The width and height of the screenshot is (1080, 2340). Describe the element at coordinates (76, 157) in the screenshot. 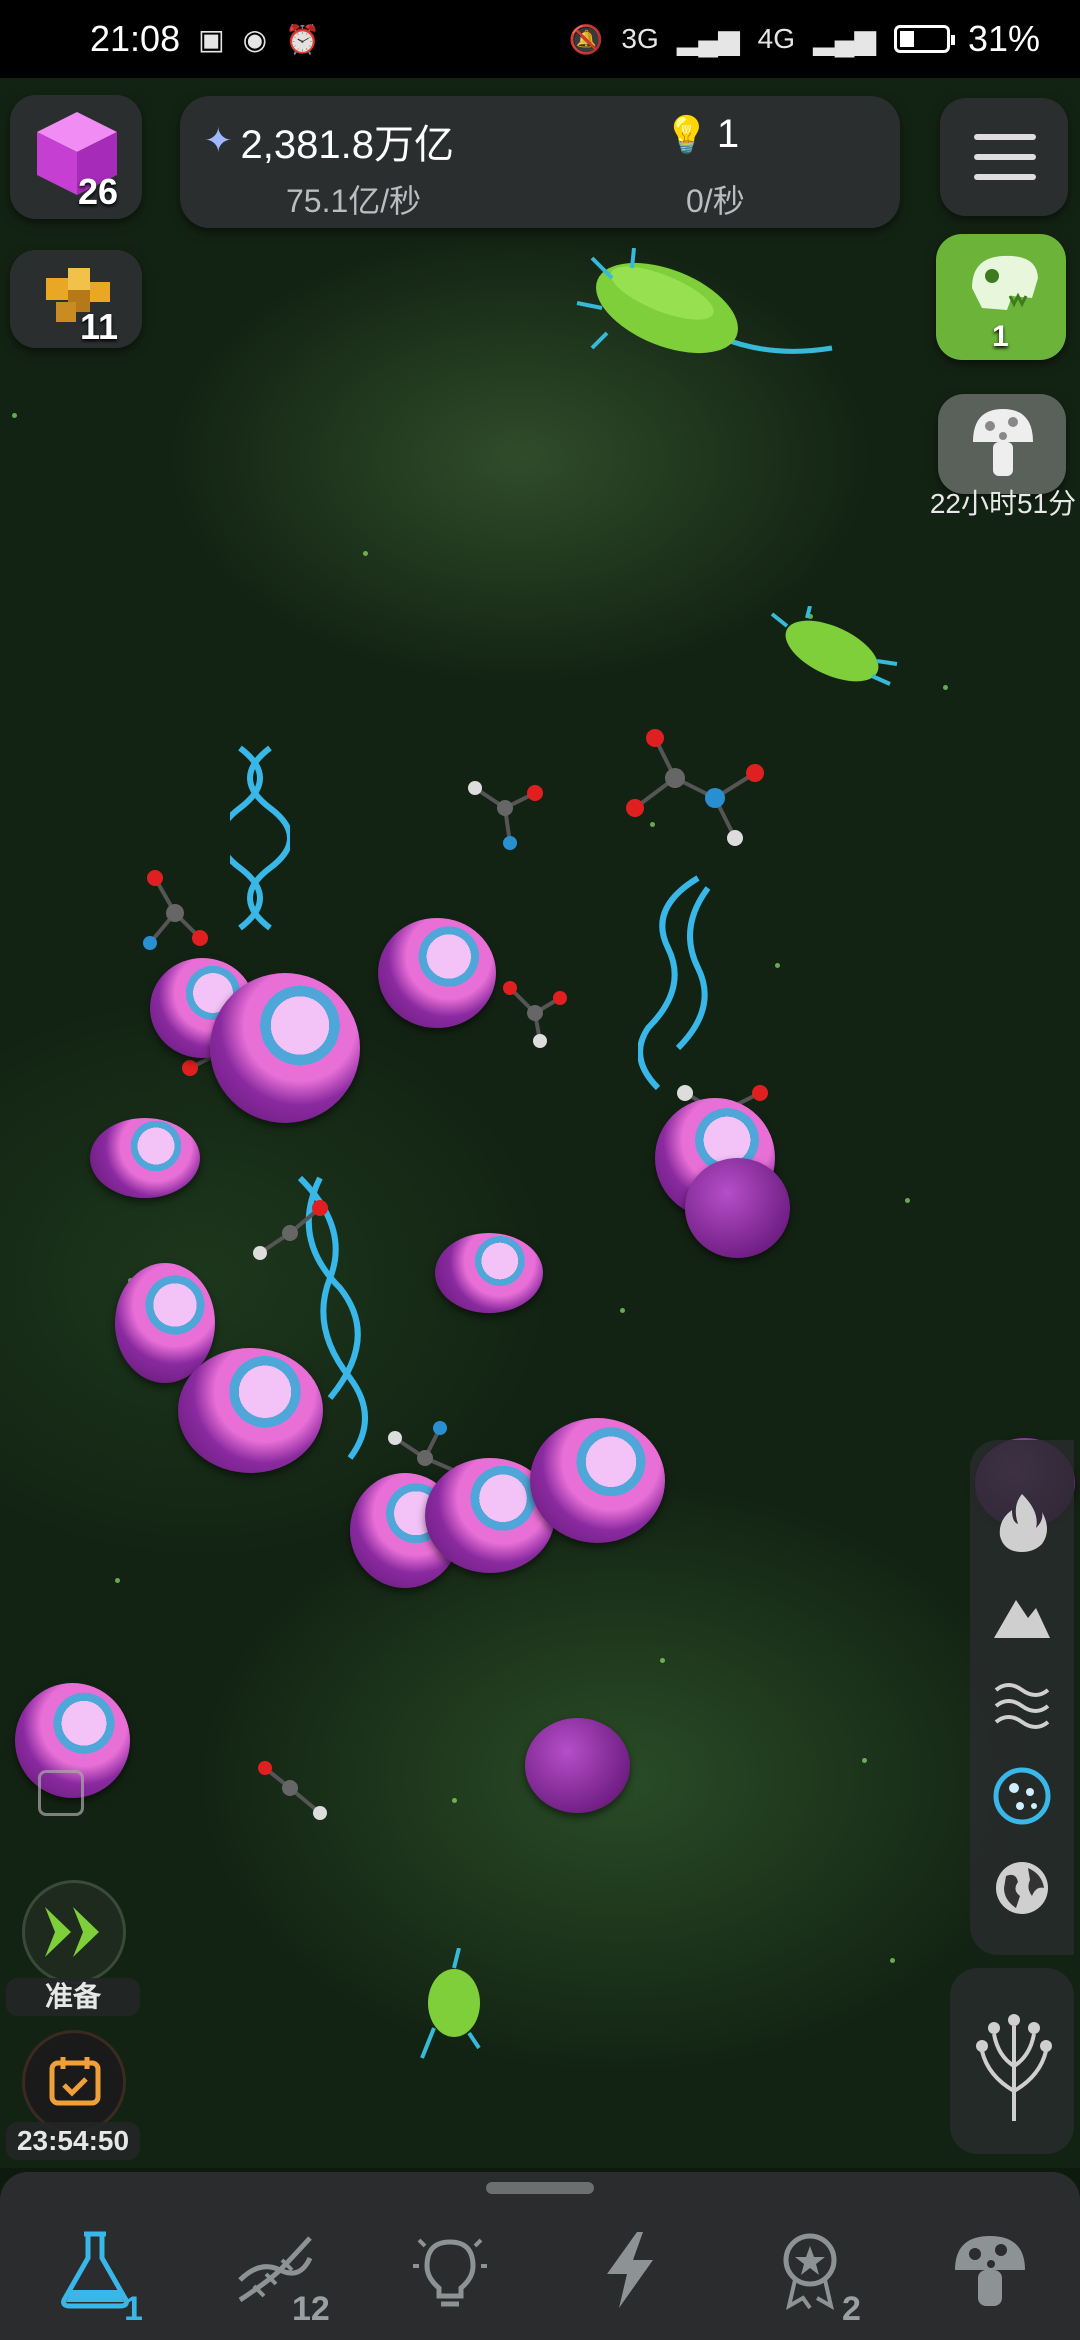

I see `cube-button: 26` at that location.